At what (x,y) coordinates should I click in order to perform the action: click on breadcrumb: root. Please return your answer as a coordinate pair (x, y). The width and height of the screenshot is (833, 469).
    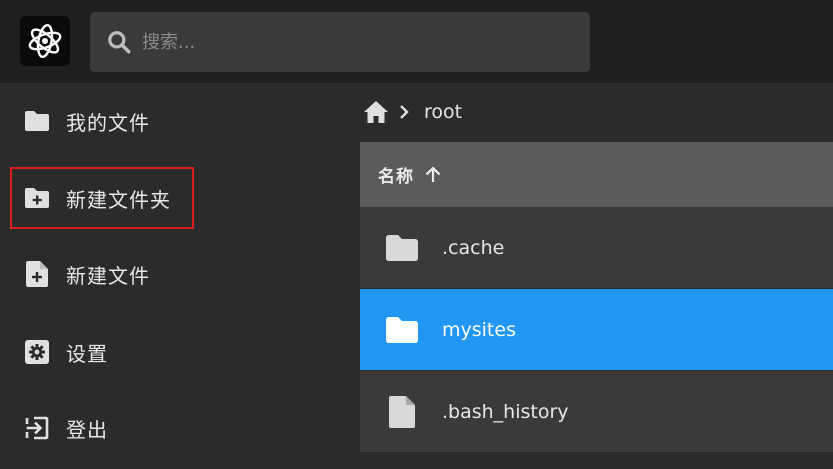
    Looking at the image, I should click on (411, 112).